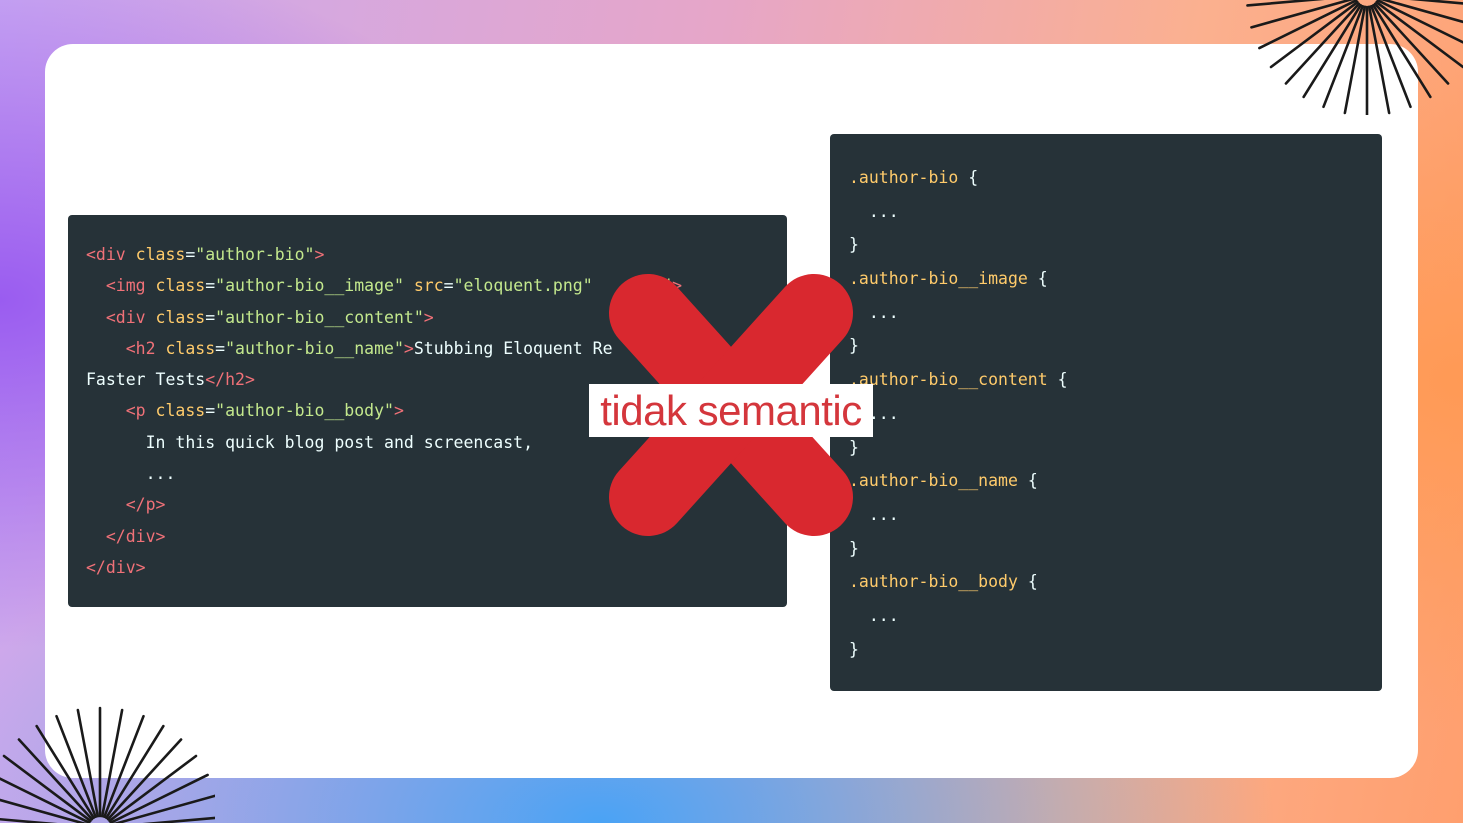 This screenshot has height=823, width=1463. Describe the element at coordinates (1115, 582) in the screenshot. I see `code-line: .author-bio__body {` at that location.